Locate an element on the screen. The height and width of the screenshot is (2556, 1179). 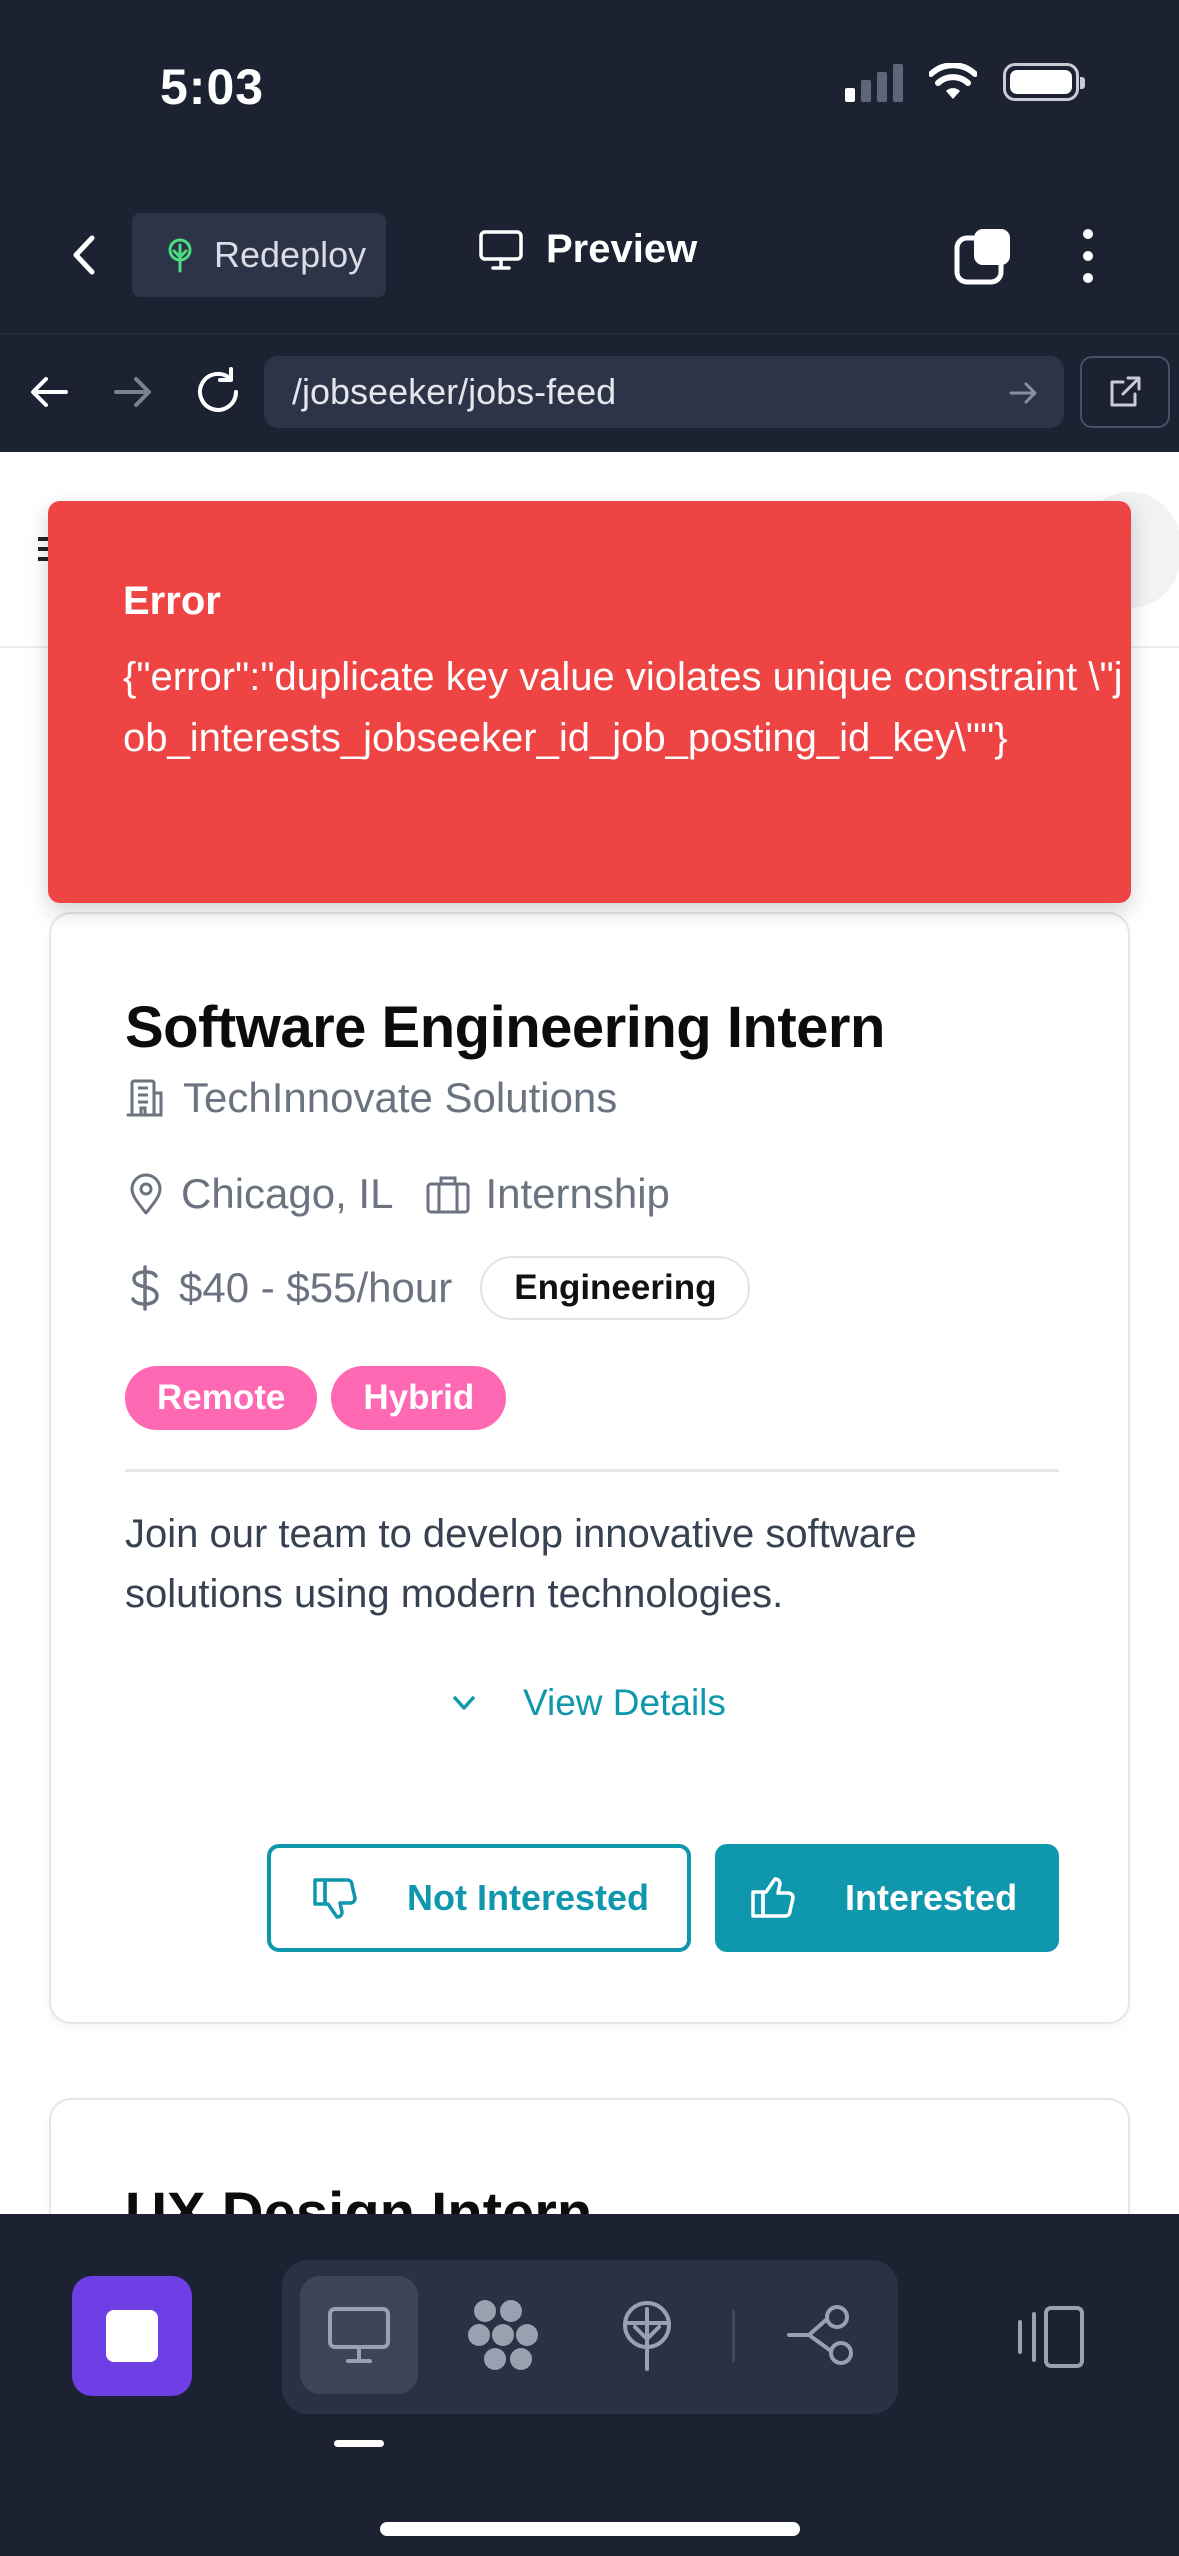
interested-button: Interested is located at coordinates (887, 1898).